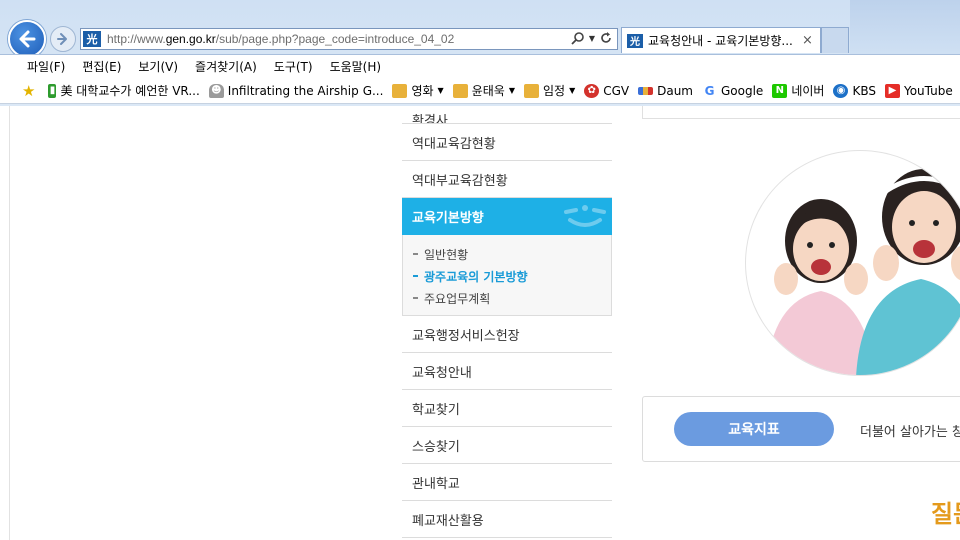  What do you see at coordinates (507, 334) in the screenshot?
I see `menu-item-service-charter: 교육행정서비스헌장` at bounding box center [507, 334].